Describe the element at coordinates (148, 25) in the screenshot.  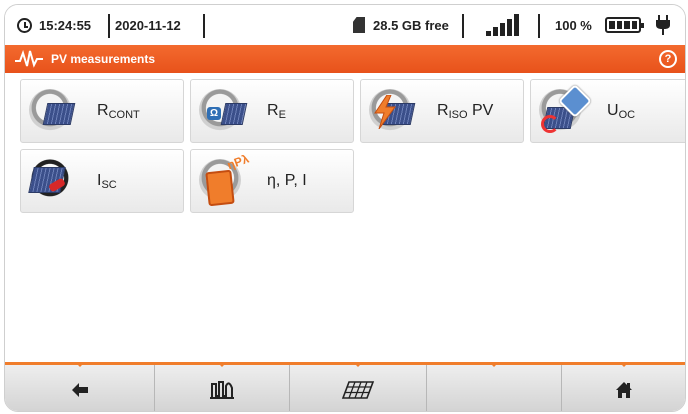
I see `date-text: 2020-11-12` at that location.